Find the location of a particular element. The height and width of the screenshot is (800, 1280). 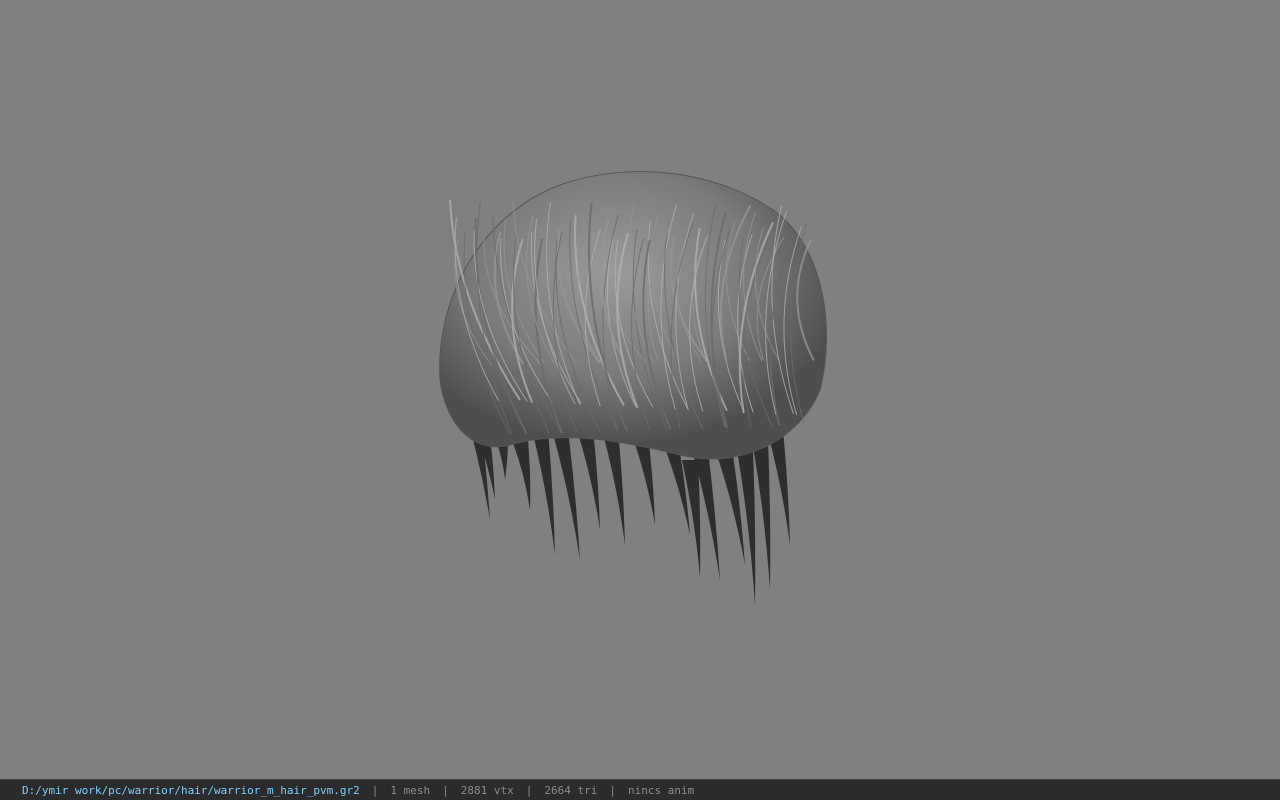

hair-cap is located at coordinates (633, 315).